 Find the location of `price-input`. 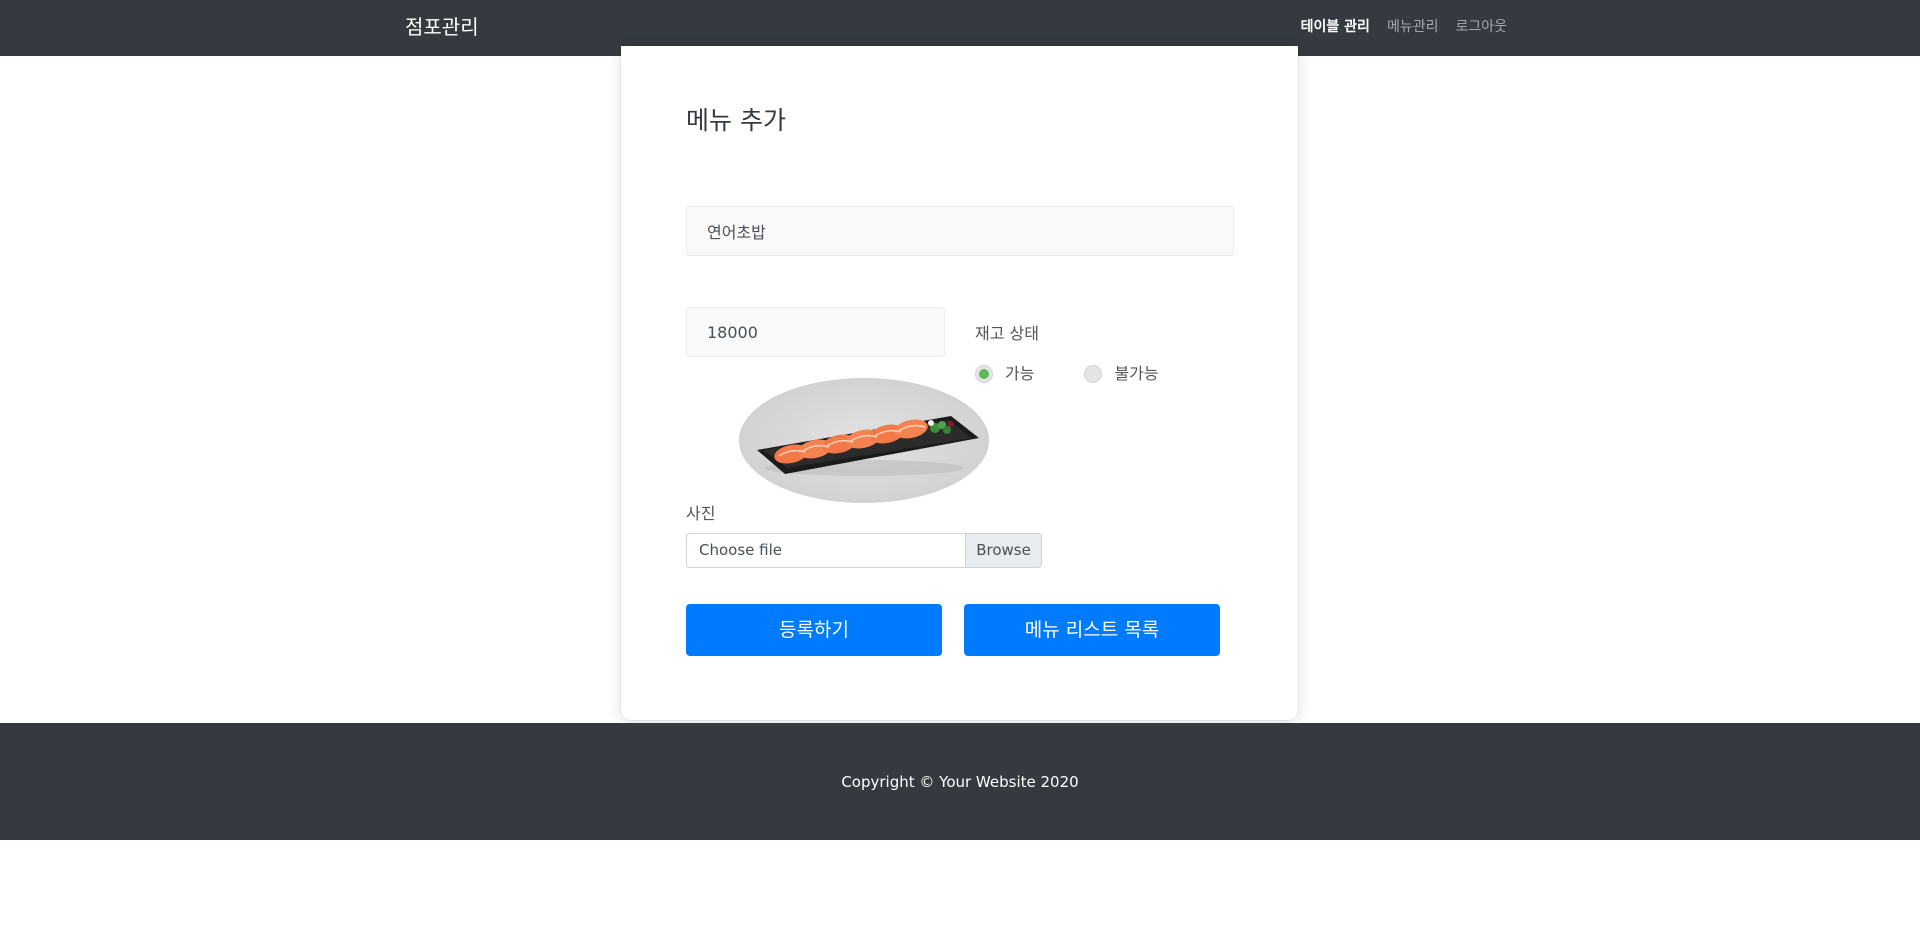

price-input is located at coordinates (815, 332).